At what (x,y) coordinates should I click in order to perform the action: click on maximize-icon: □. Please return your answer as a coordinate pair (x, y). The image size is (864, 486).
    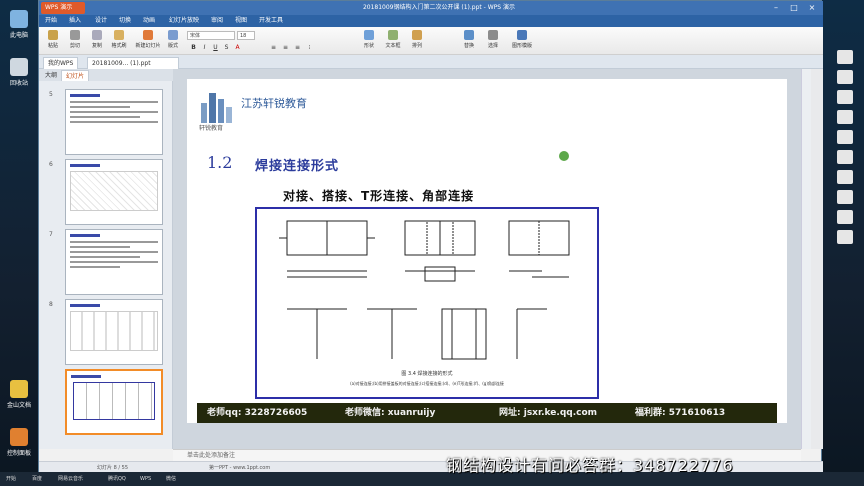
    Looking at the image, I should click on (794, 8).